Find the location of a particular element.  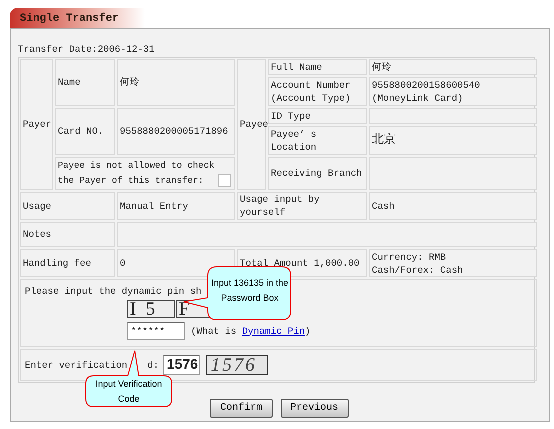

table-cell: Payer is located at coordinates (36, 124).